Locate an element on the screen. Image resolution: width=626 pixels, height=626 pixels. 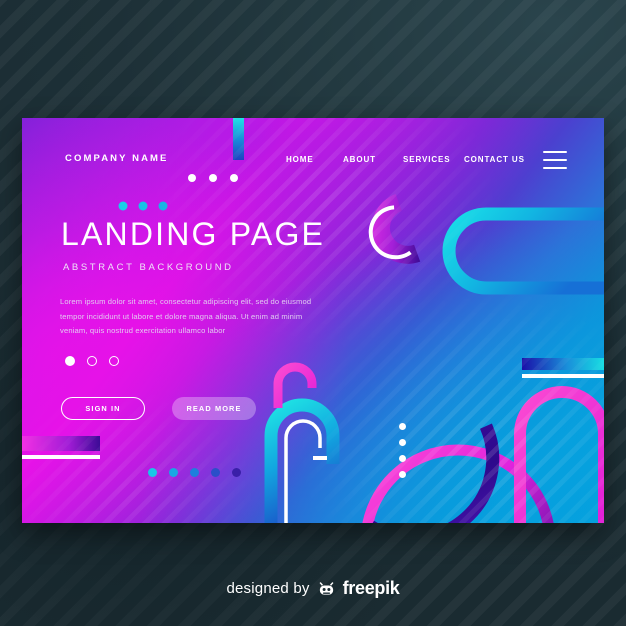
sign-in-button: SIGN IN is located at coordinates (103, 408).